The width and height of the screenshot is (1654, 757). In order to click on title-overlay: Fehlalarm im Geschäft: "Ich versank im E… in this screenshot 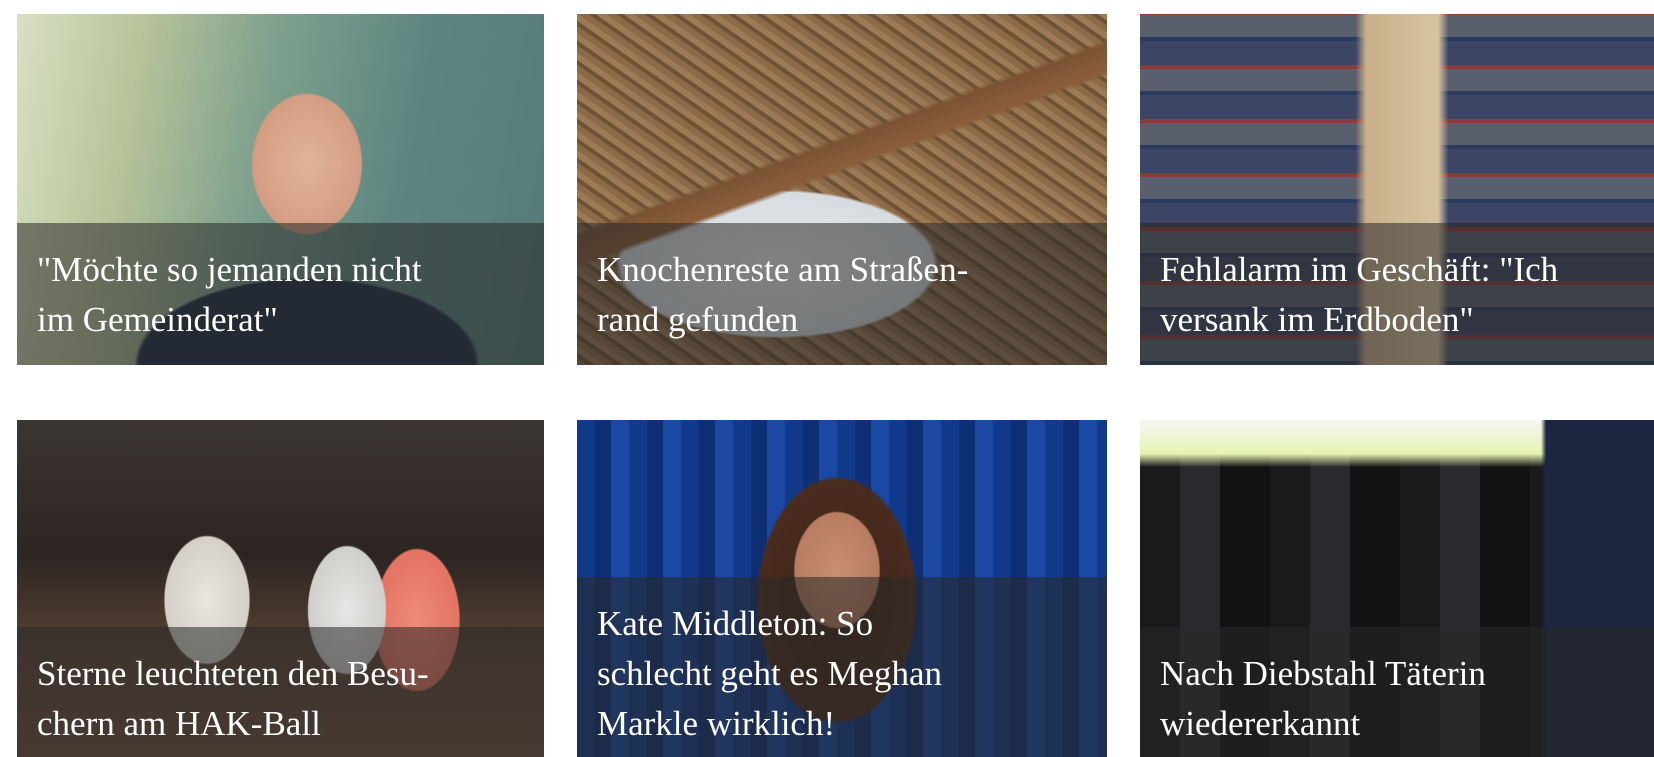, I will do `click(1397, 294)`.